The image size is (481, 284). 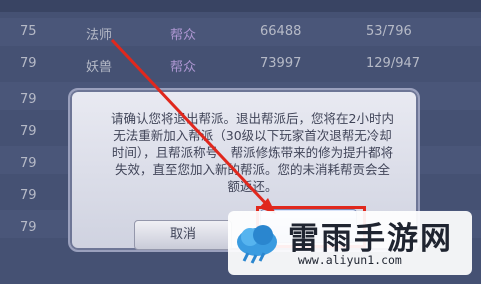 I want to click on site-watermark: 雷雨手游网 www.aliyun1.com, so click(x=350, y=243).